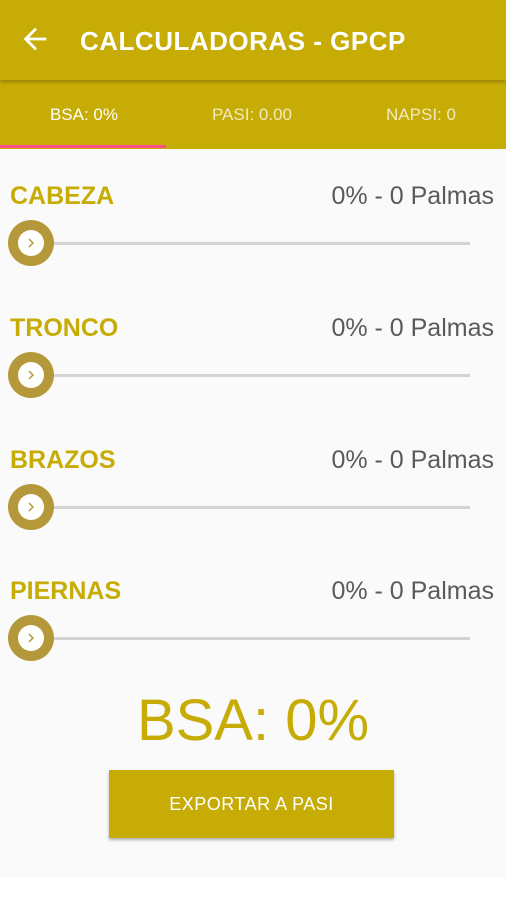 The image size is (506, 900). I want to click on region-label: PIERNAS, so click(66, 591).